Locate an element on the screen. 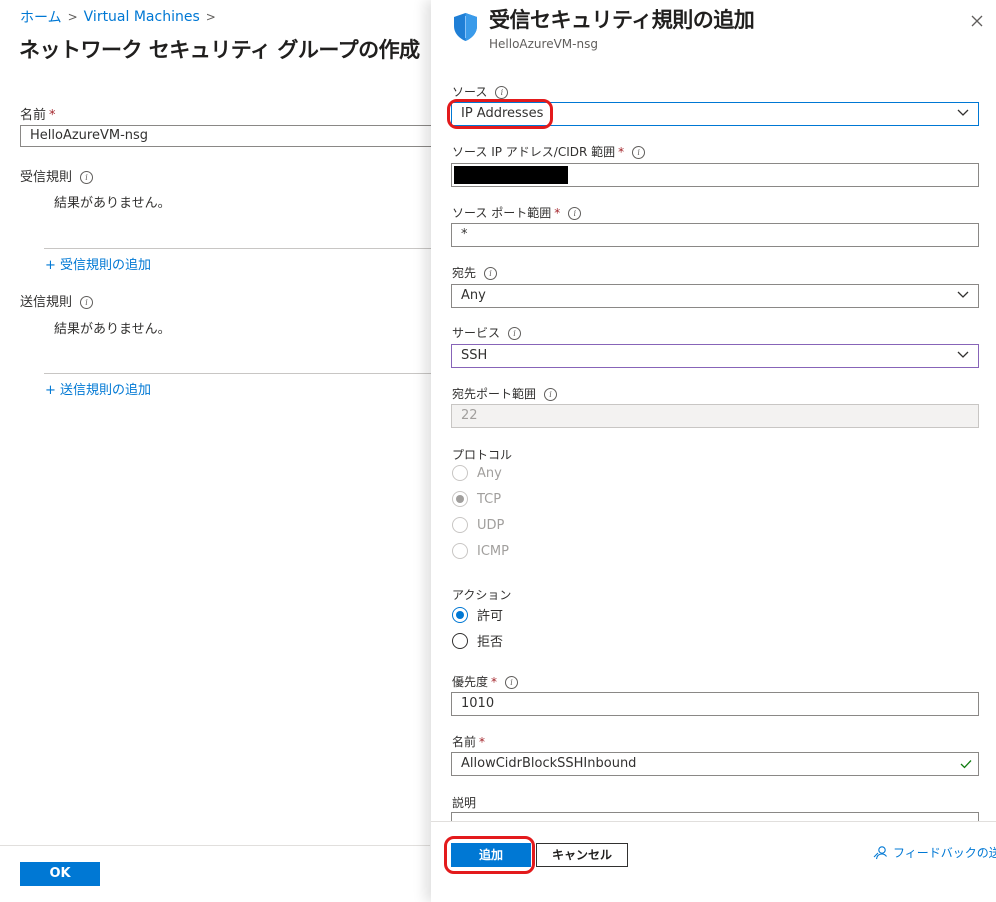  checkmark-icon is located at coordinates (966, 764).